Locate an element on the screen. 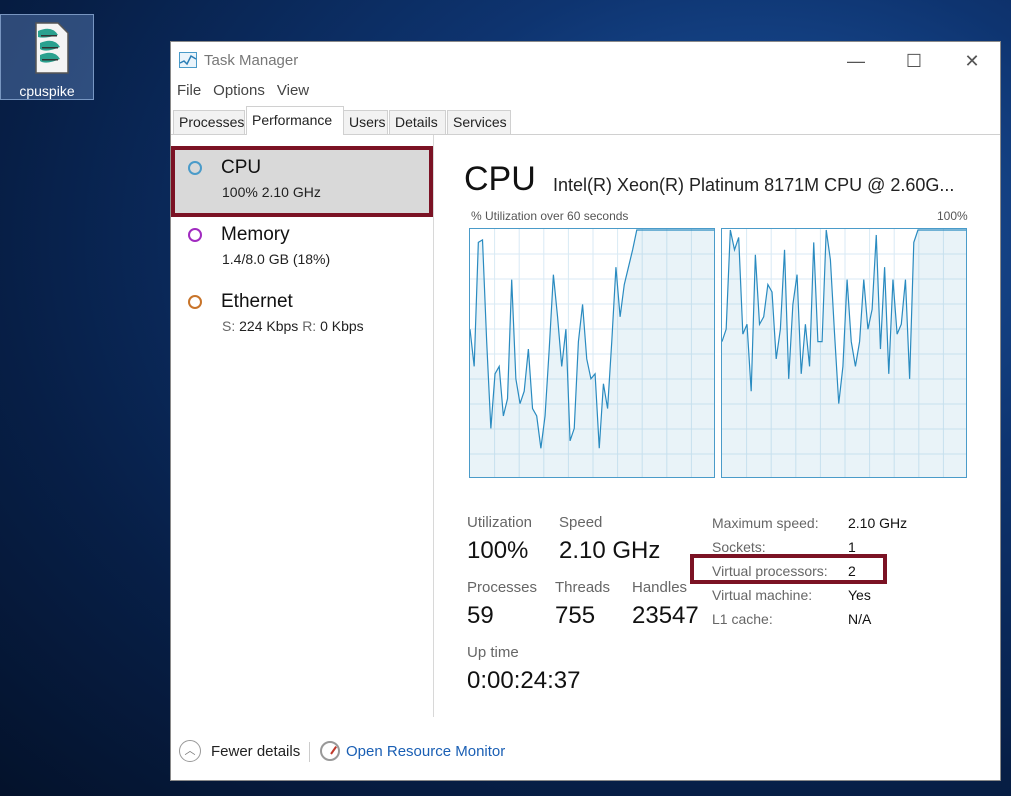  tab-users: Users is located at coordinates (365, 122).